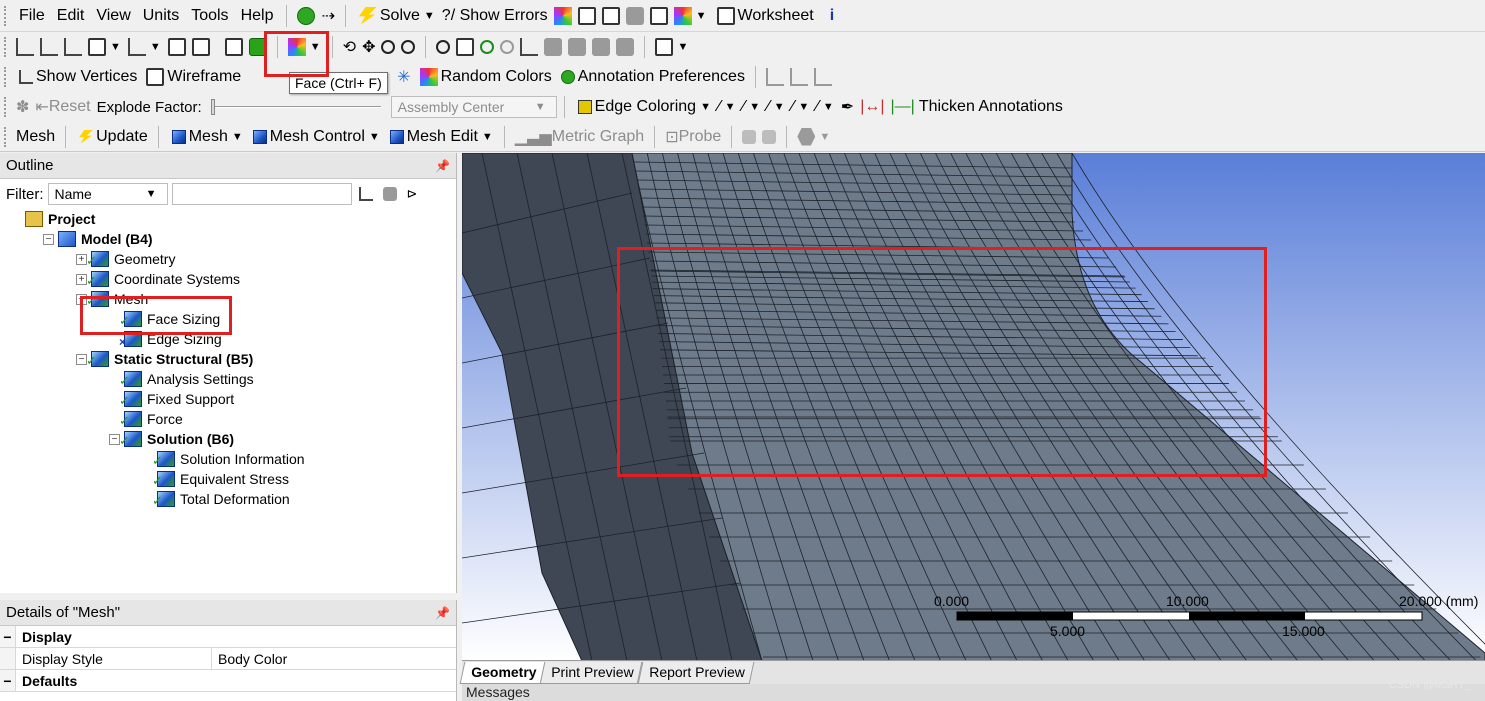  Describe the element at coordinates (473, 107) in the screenshot. I see `assembly-center-select: Assembly Center ▼` at that location.